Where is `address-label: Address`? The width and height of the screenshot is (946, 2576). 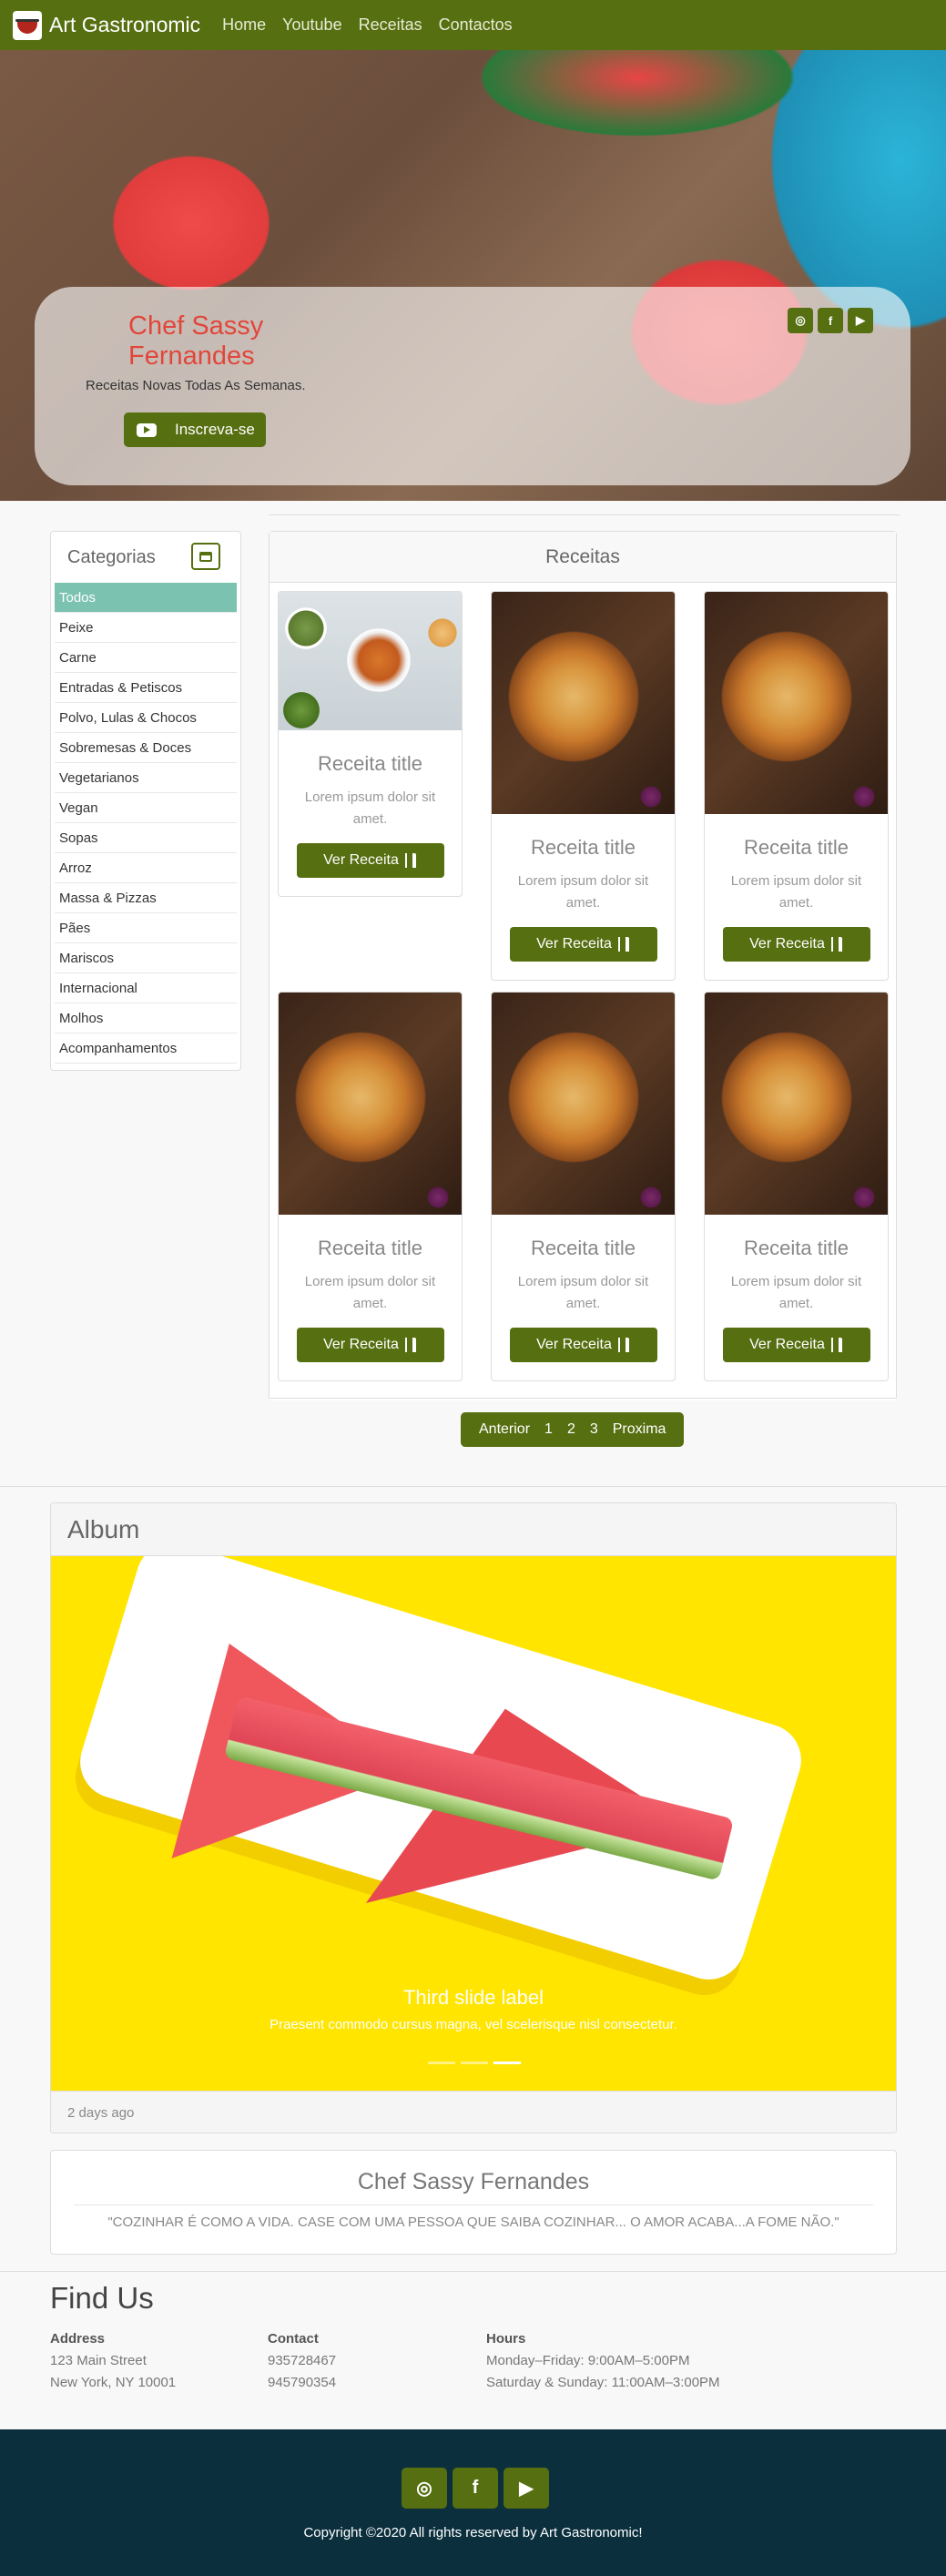 address-label: Address is located at coordinates (78, 2339).